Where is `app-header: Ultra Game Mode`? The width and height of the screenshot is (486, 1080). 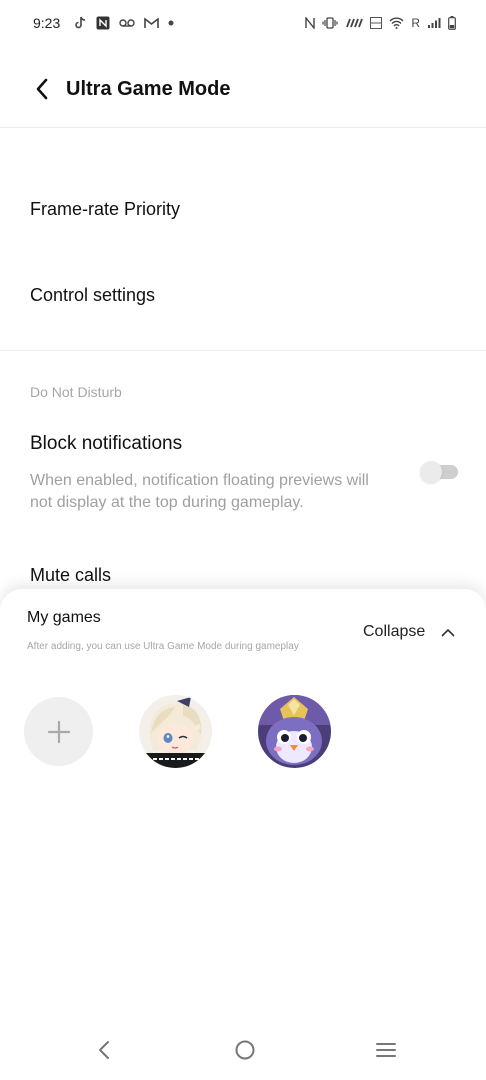
app-header: Ultra Game Mode is located at coordinates (243, 89).